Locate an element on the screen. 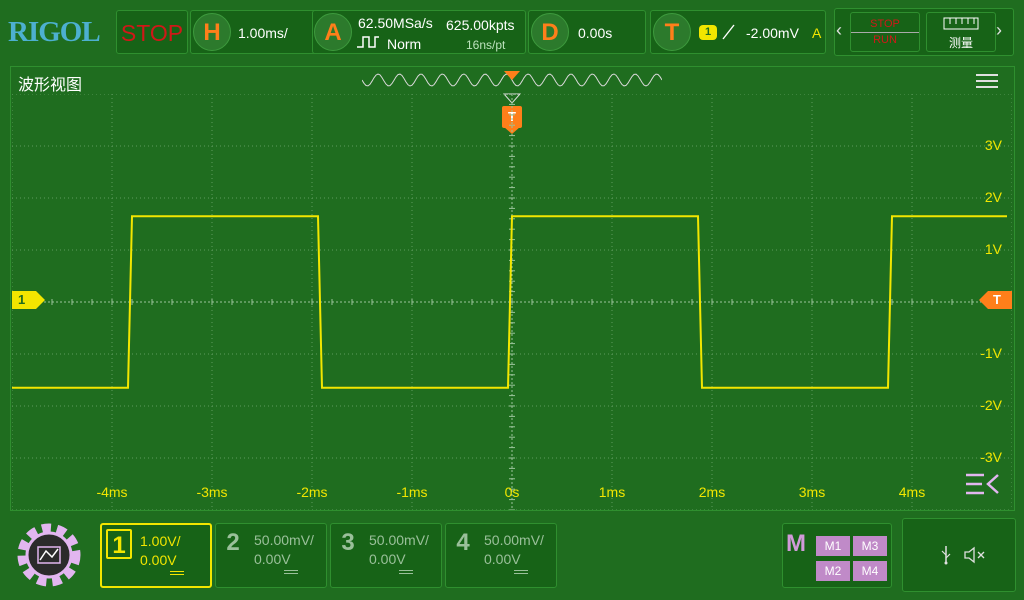 The image size is (1024, 600). run-label: RUN is located at coordinates (885, 40).